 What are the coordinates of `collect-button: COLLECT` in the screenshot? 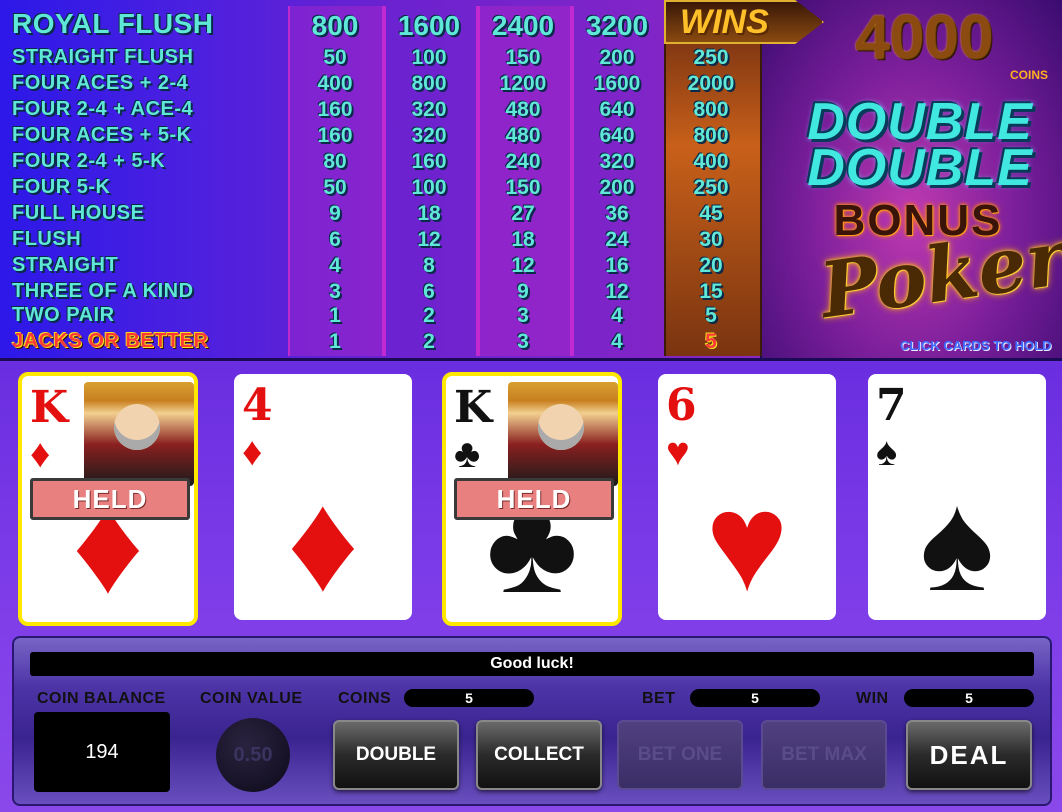 It's located at (539, 755).